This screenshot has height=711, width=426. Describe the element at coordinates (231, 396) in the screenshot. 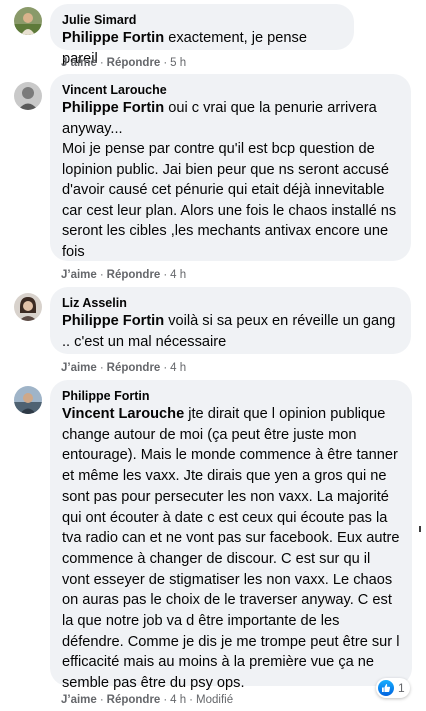

I see `comment-author: Philippe Fortin` at that location.